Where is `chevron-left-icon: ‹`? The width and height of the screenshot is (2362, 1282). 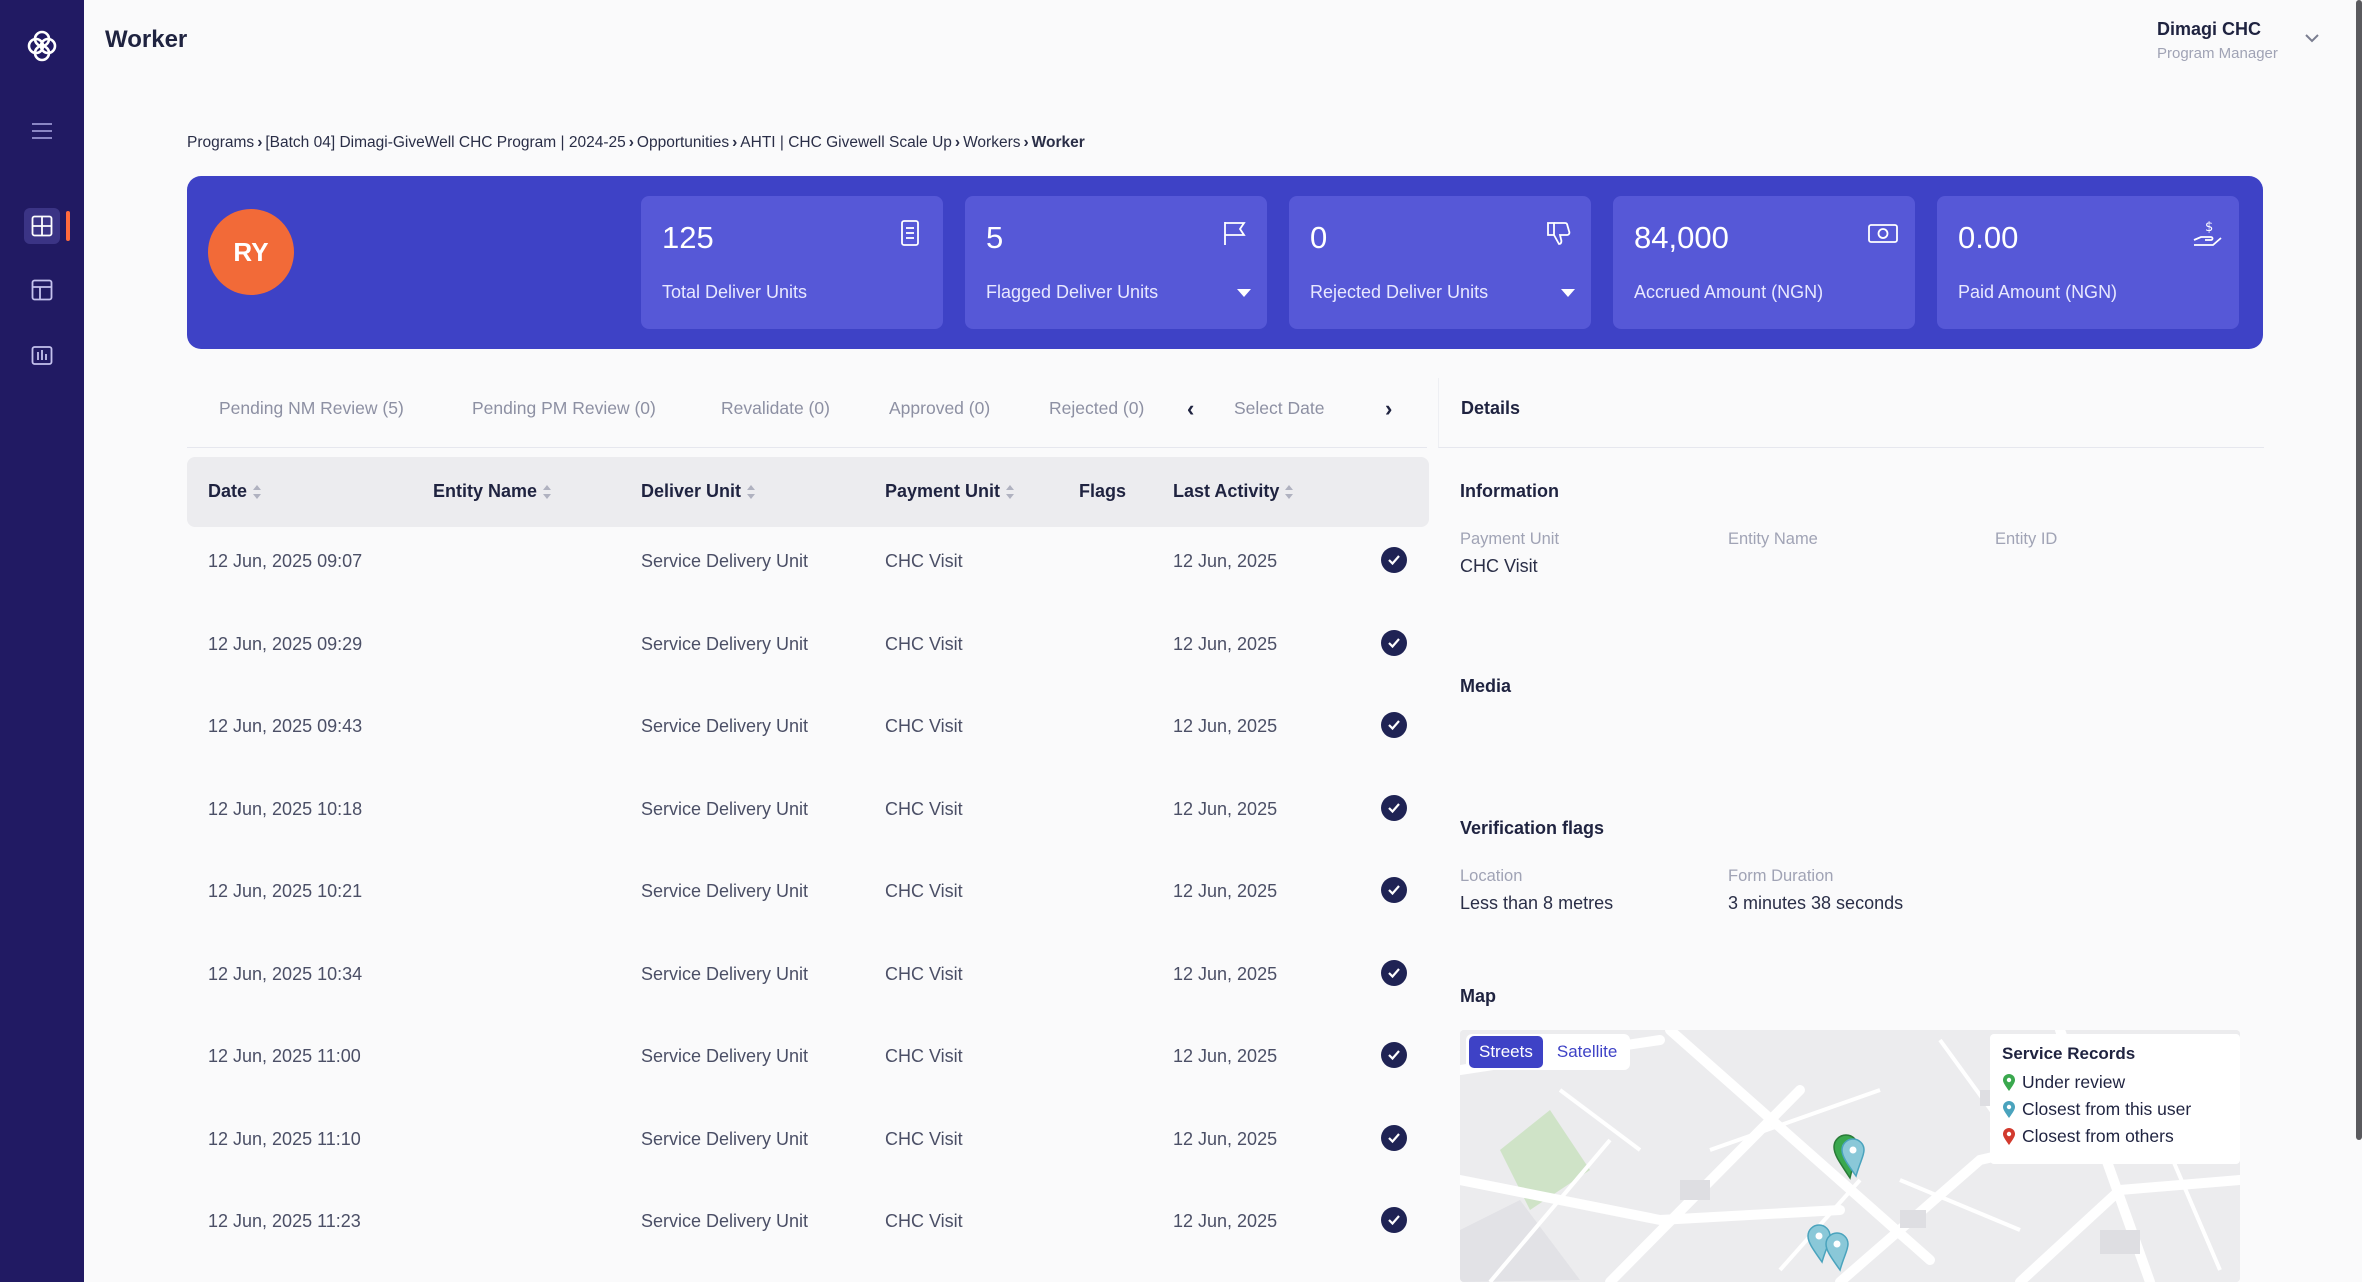 chevron-left-icon: ‹ is located at coordinates (1190, 409).